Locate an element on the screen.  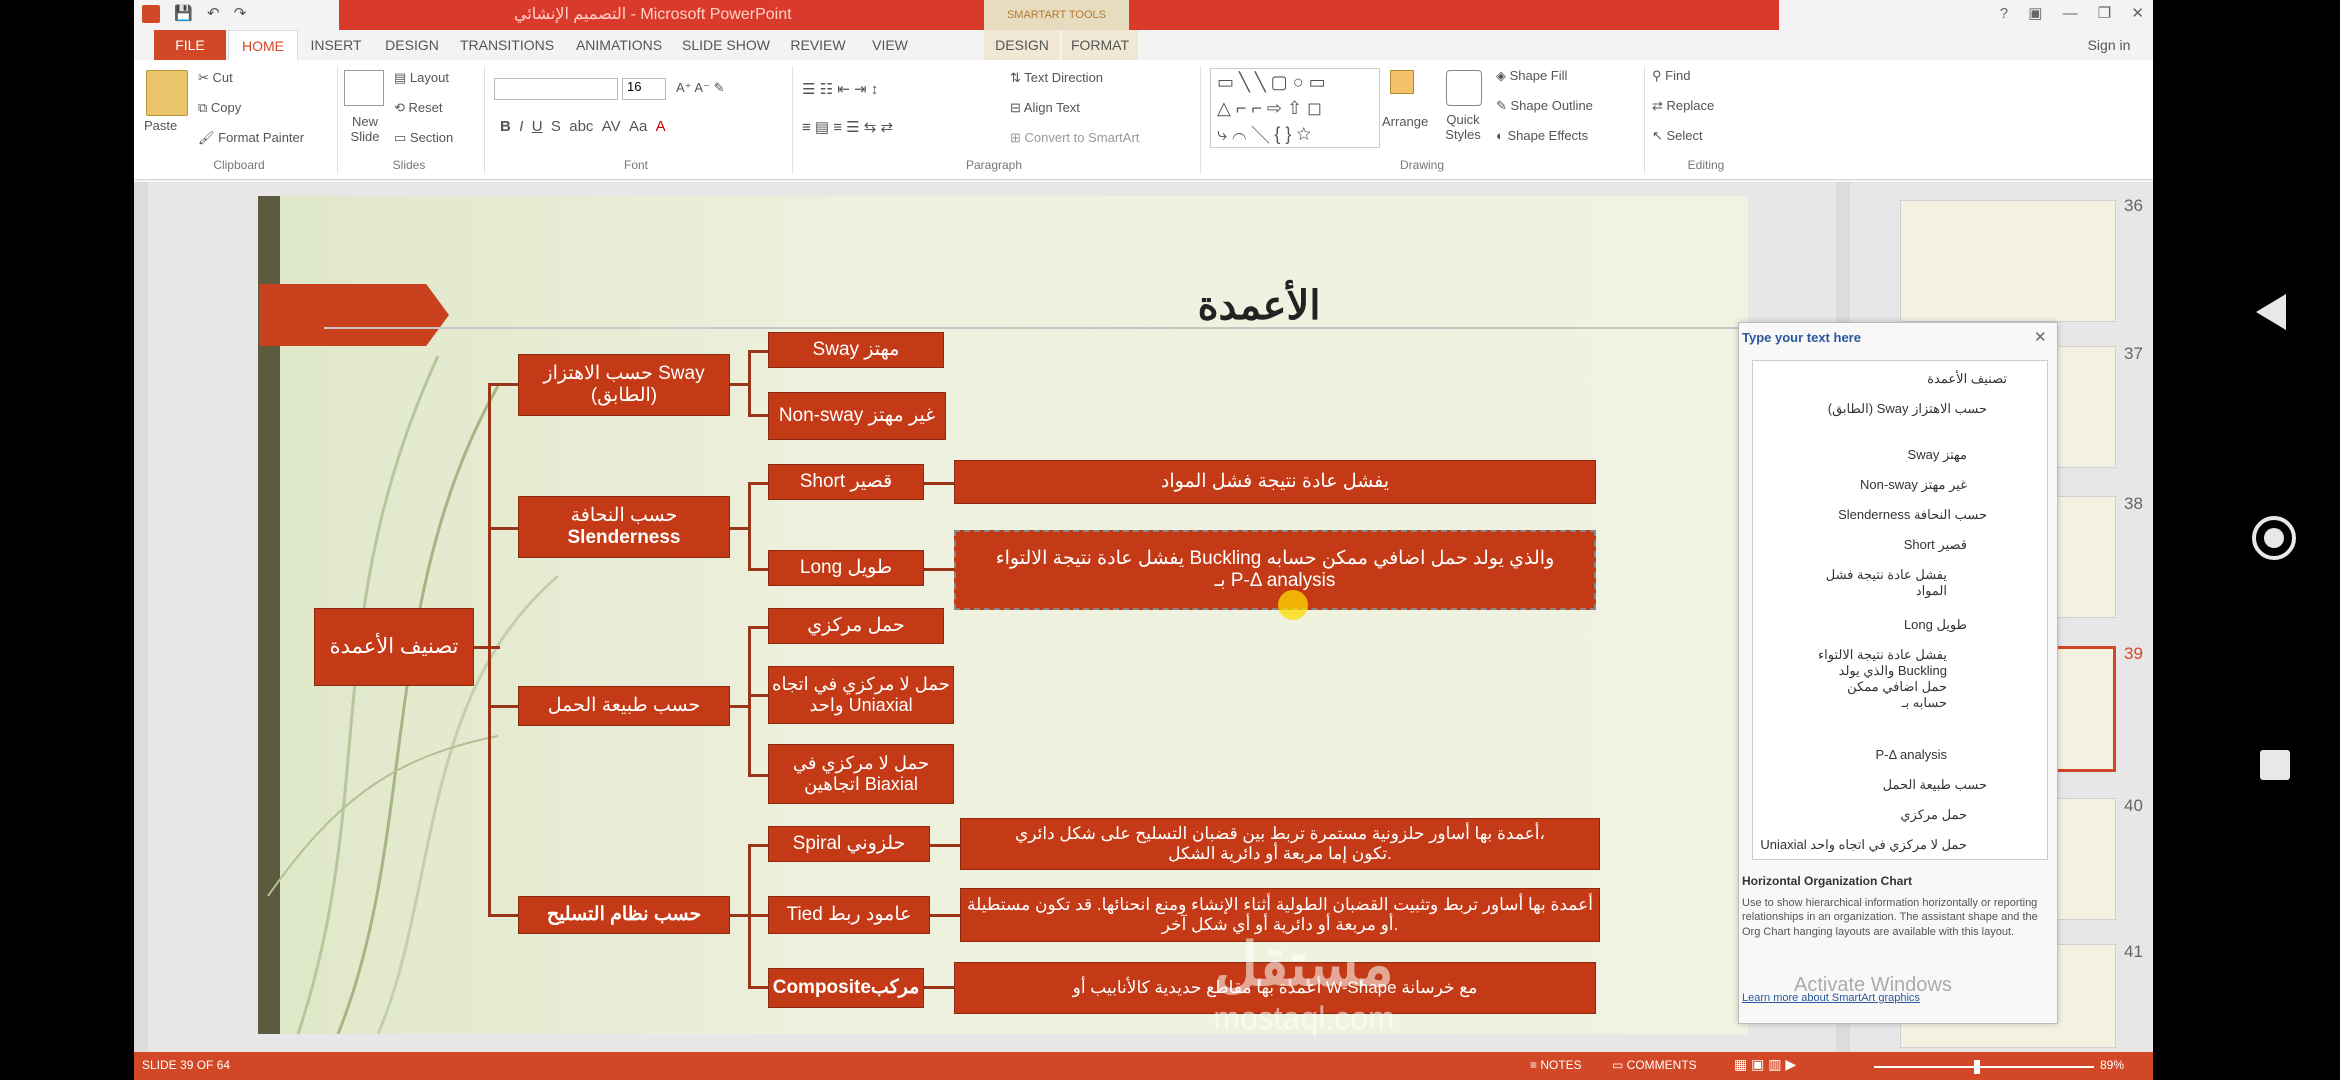
font-format-buttons: B I U S abc AV Aa A is located at coordinates (583, 126).